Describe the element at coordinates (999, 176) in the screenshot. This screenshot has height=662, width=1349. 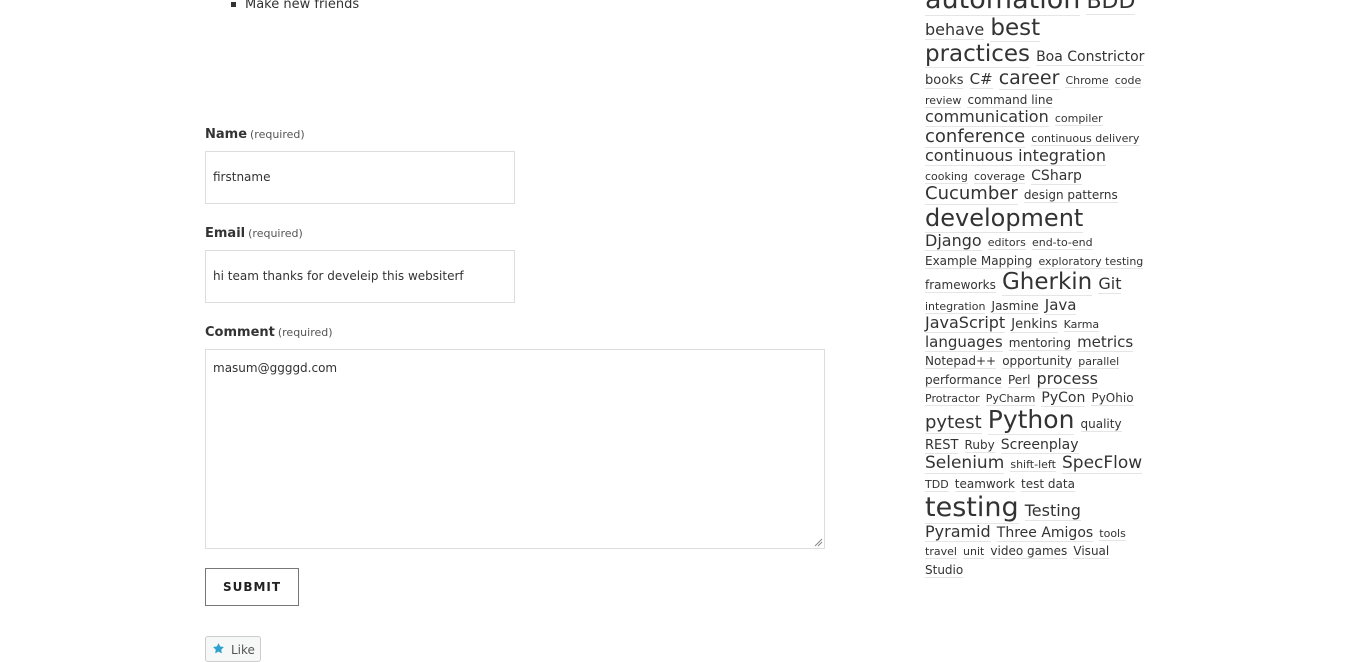
I see `tag-link: coverage` at that location.